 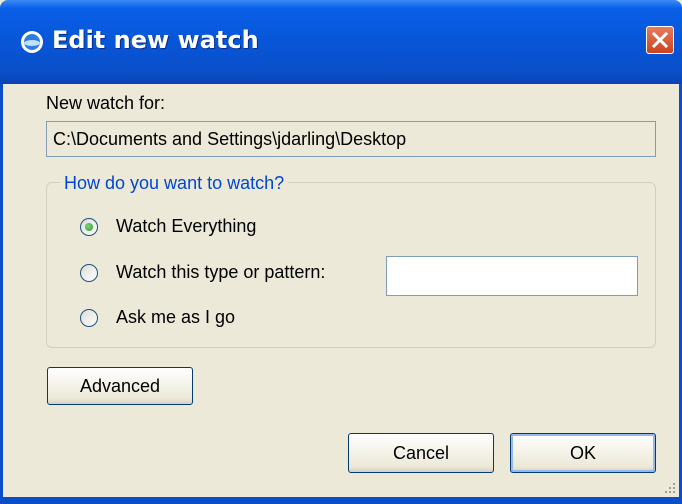 I want to click on window-title: Edit new watch, so click(x=155, y=40).